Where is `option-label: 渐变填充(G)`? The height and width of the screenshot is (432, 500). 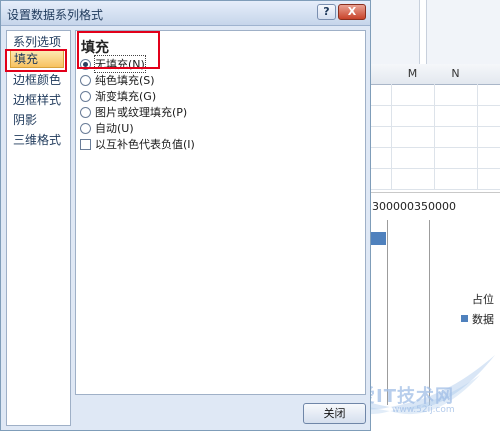
option-label: 渐变填充(G) is located at coordinates (126, 96).